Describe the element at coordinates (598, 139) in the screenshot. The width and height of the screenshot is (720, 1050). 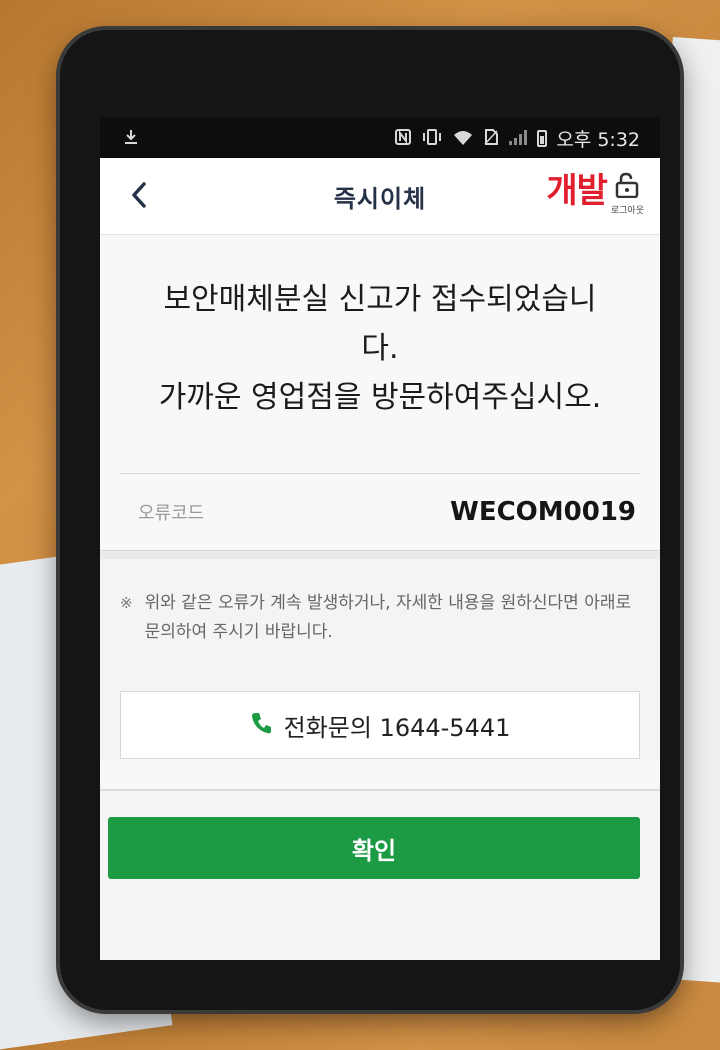
I see `status-time: 오후 5:32` at that location.